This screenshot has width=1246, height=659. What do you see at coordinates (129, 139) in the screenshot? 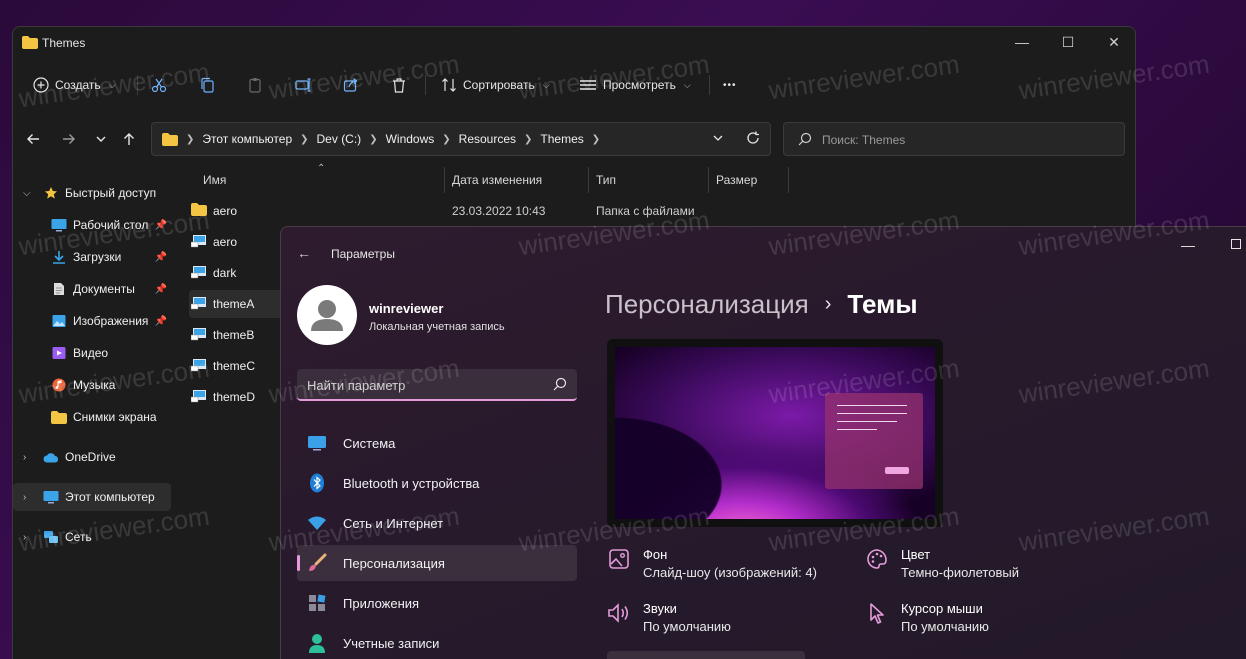
I see `up-arrow-icon` at bounding box center [129, 139].